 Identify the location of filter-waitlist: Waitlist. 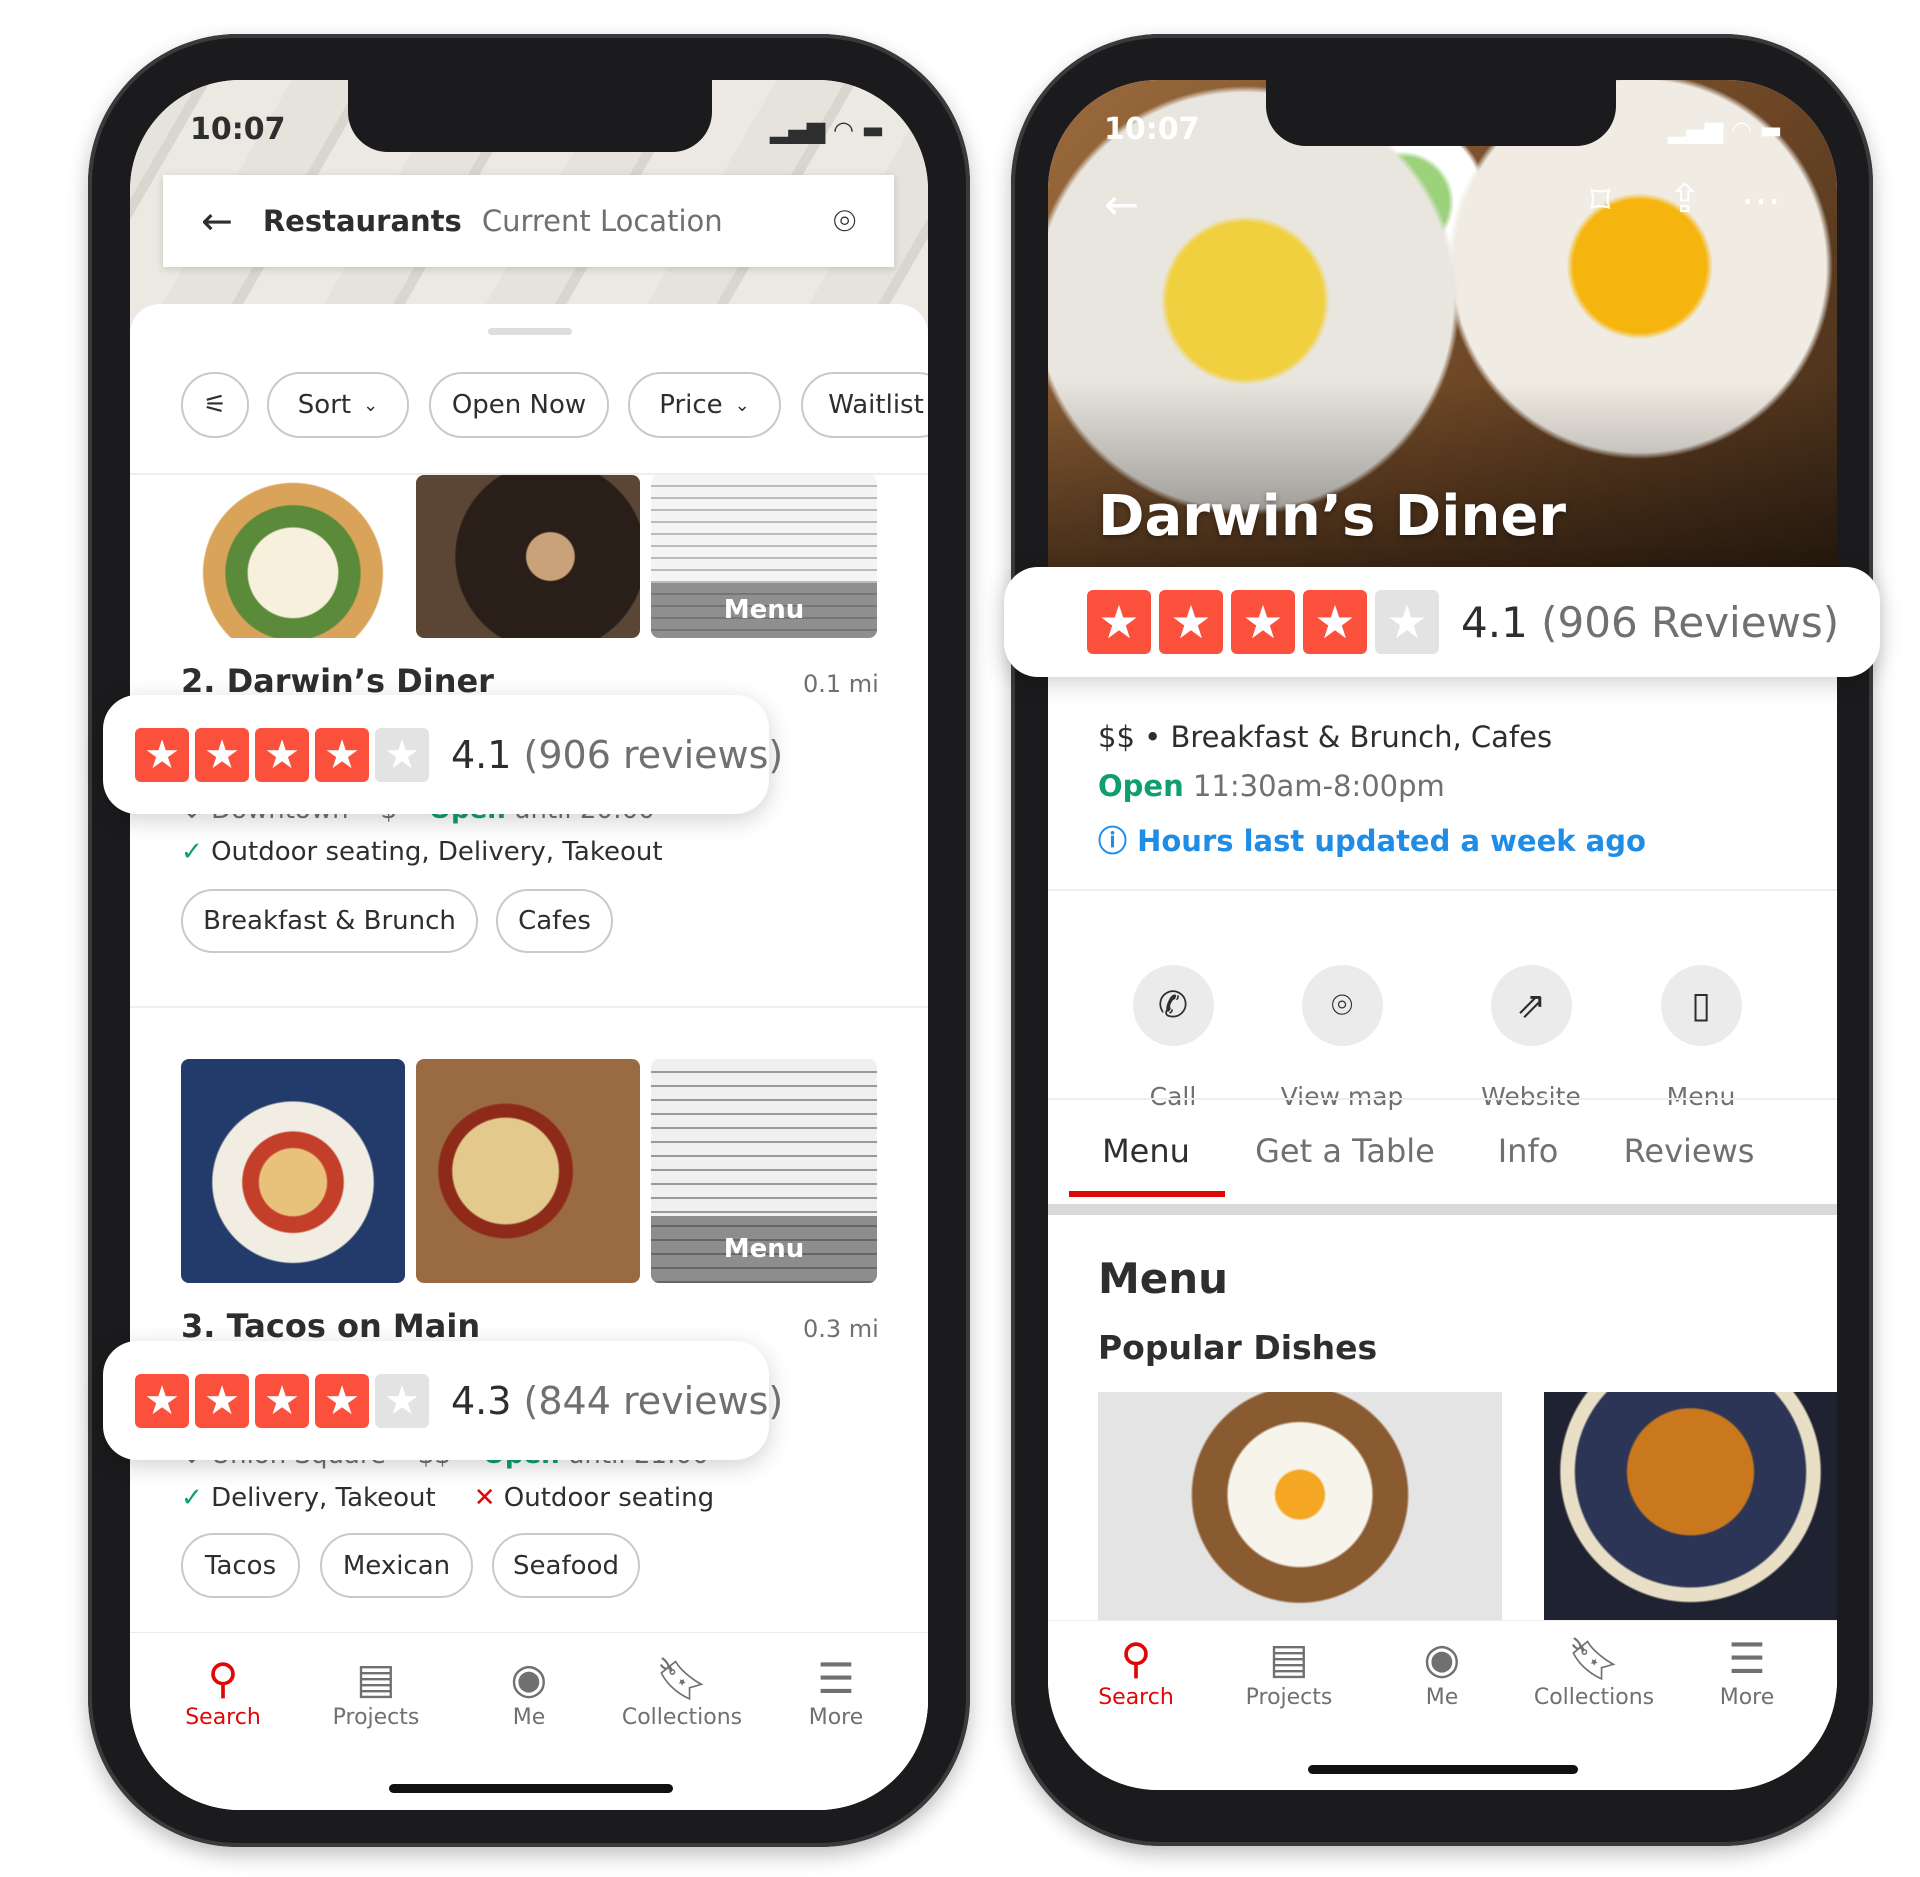
(864, 405).